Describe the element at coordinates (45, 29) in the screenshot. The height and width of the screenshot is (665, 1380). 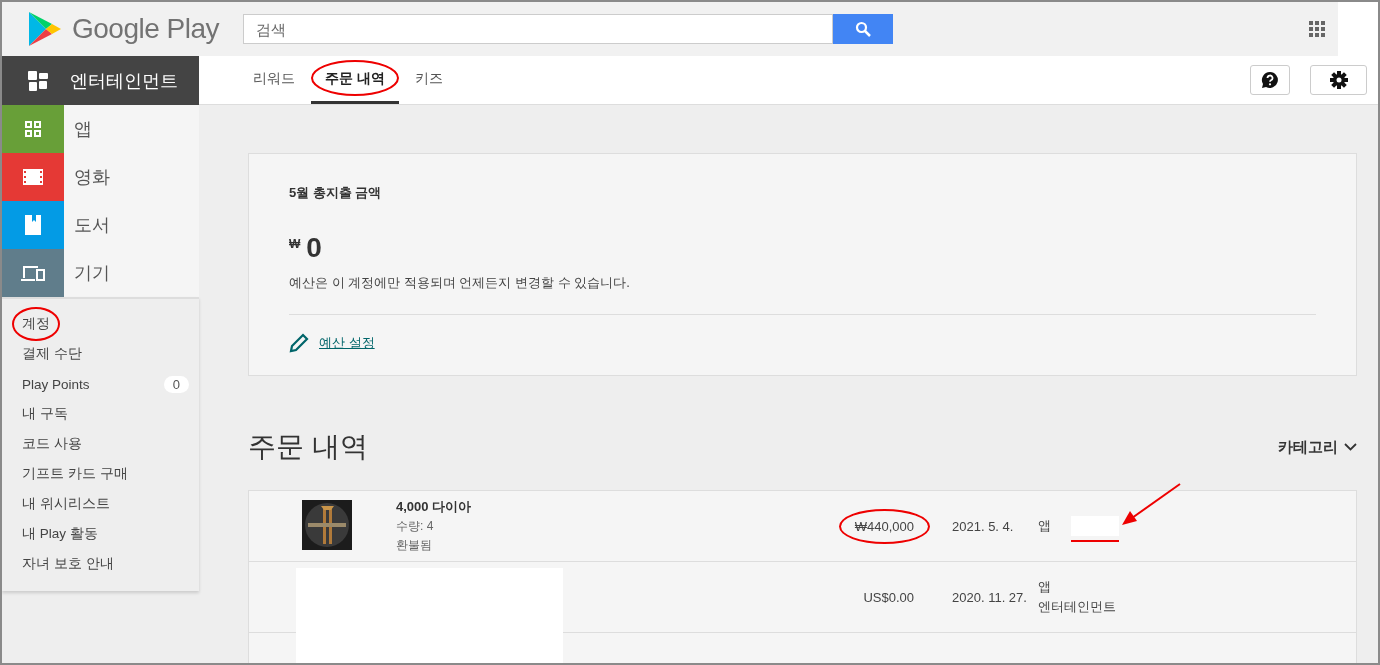
I see `play-logo-icon` at that location.